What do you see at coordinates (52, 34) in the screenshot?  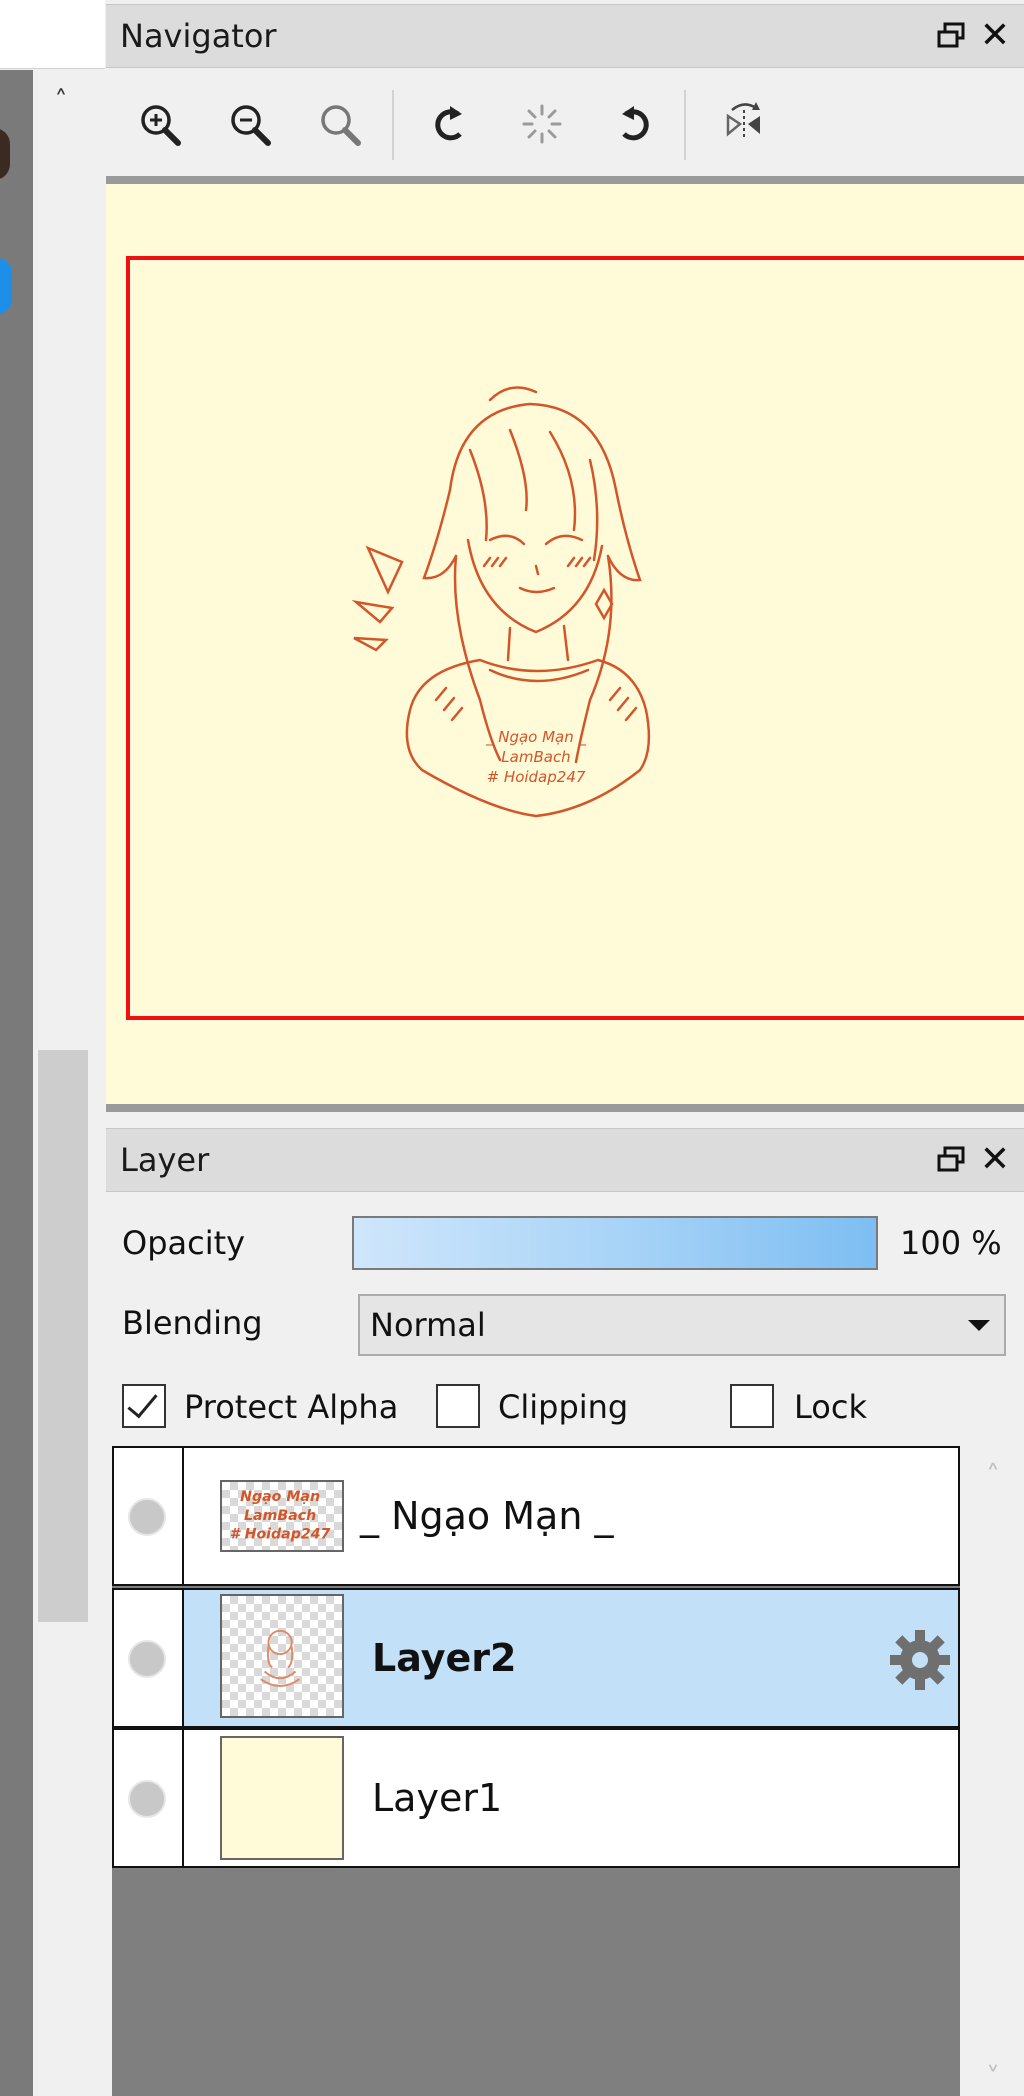 I see `left-panel-header` at bounding box center [52, 34].